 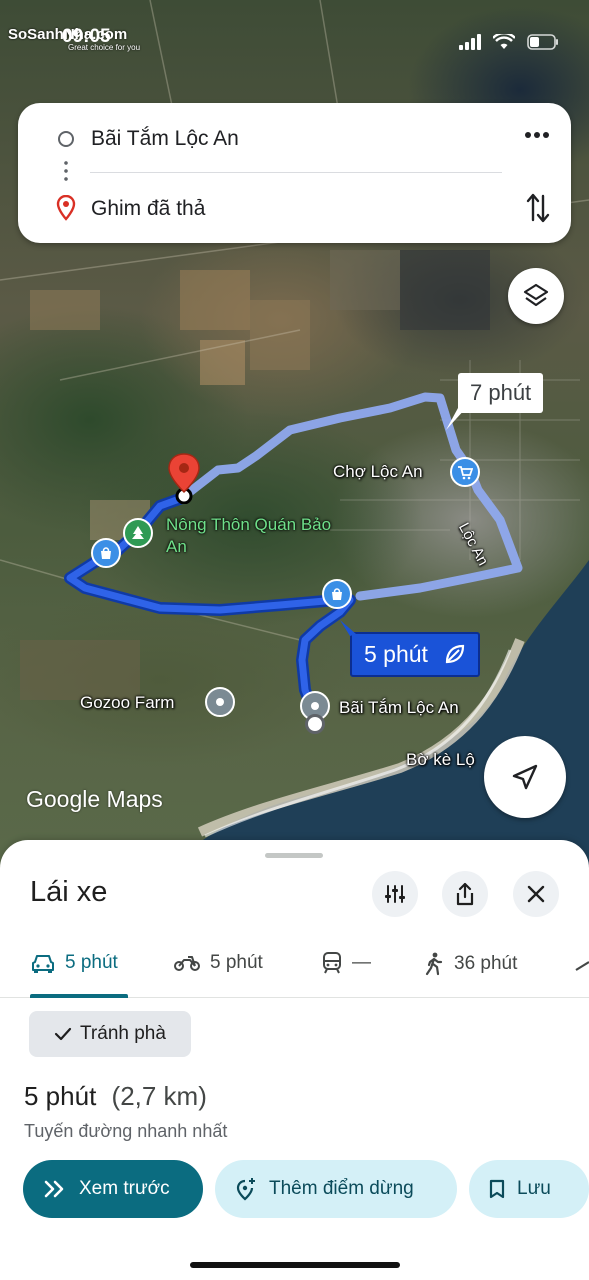 What do you see at coordinates (315, 724) in the screenshot?
I see `origin-point-icon` at bounding box center [315, 724].